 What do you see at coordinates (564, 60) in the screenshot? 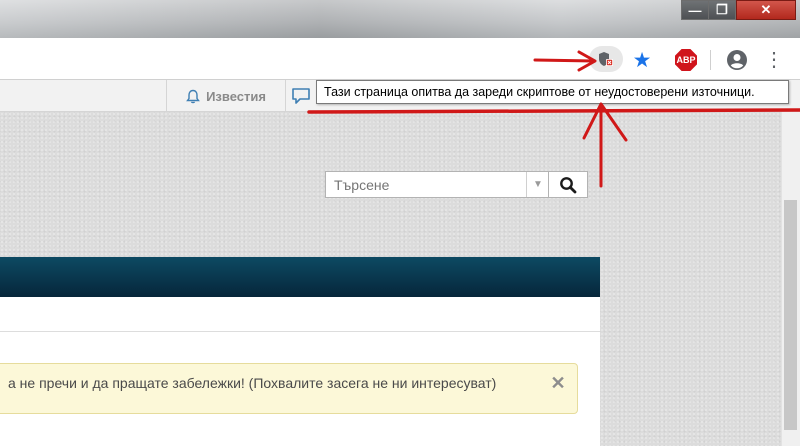
I see `annotation-arrow-right` at bounding box center [564, 60].